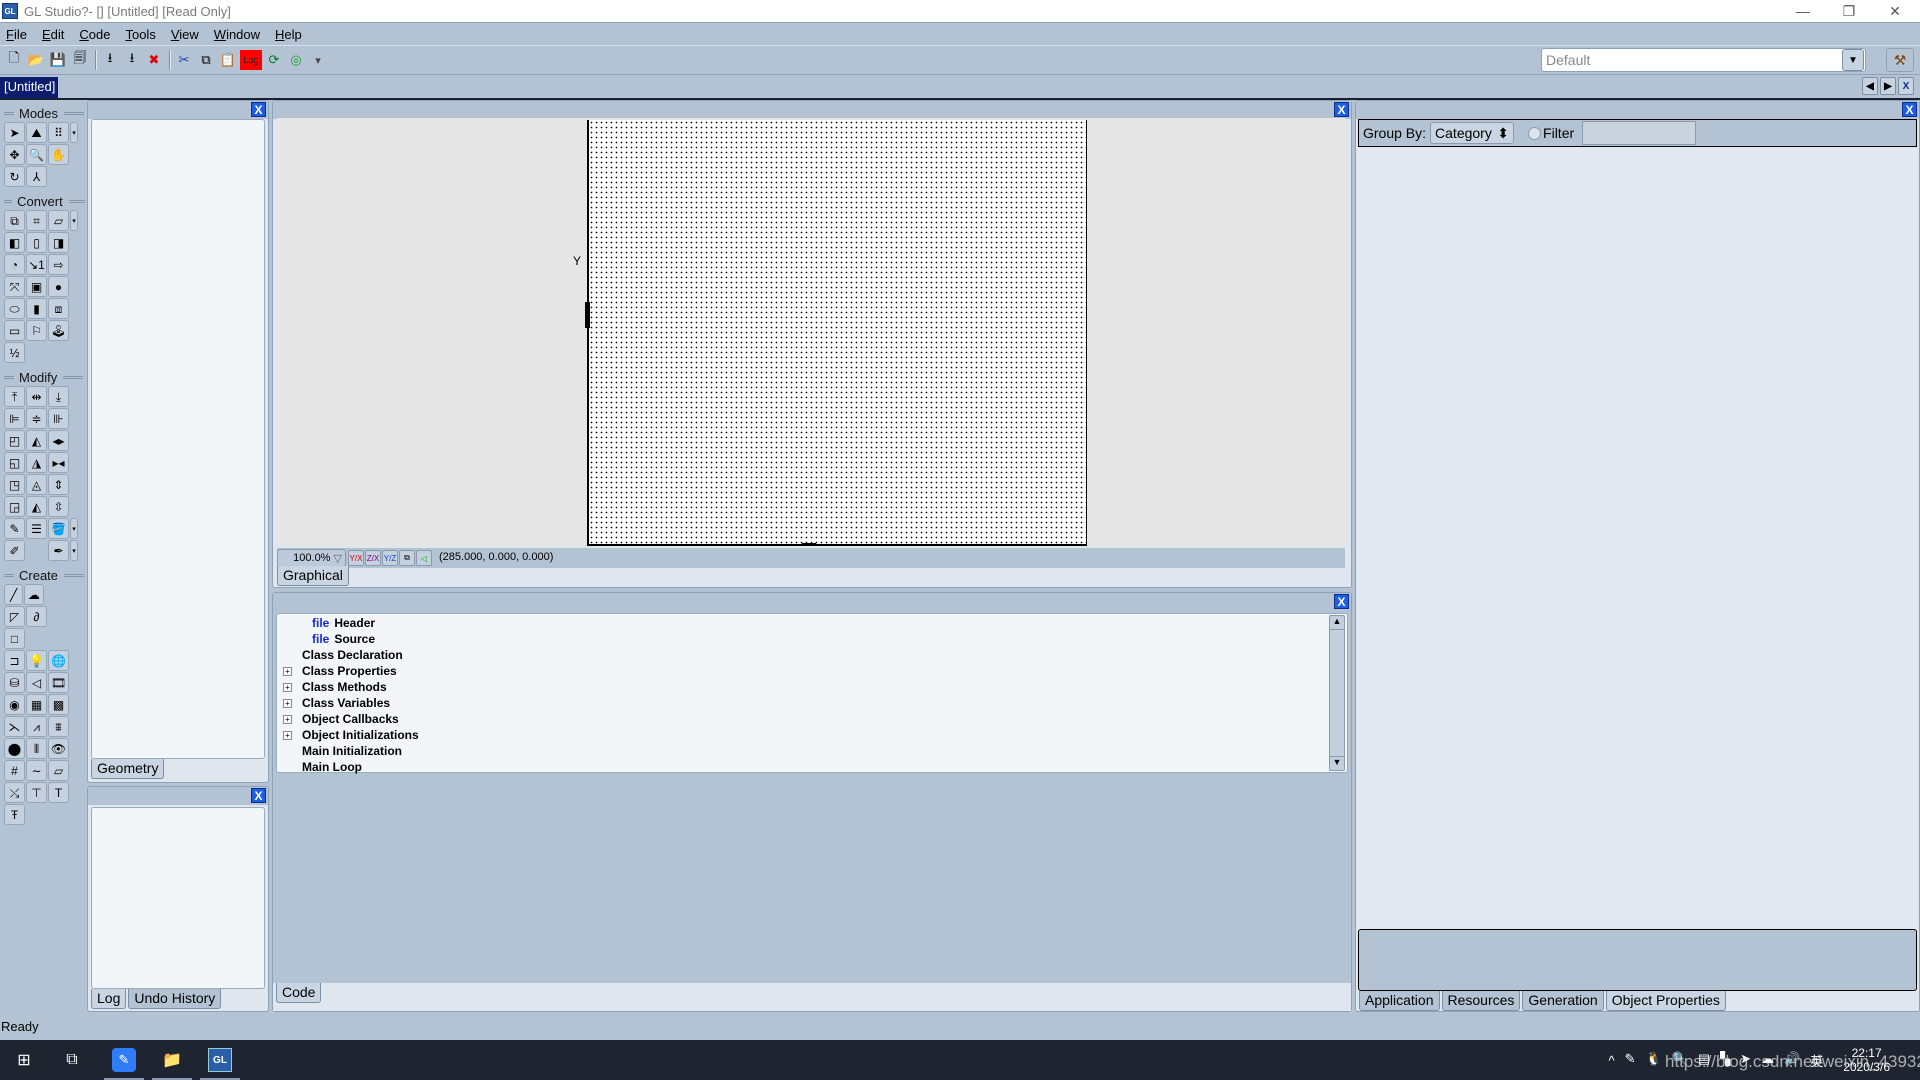  I want to click on previous-tab-icon: ◀, so click(1870, 86).